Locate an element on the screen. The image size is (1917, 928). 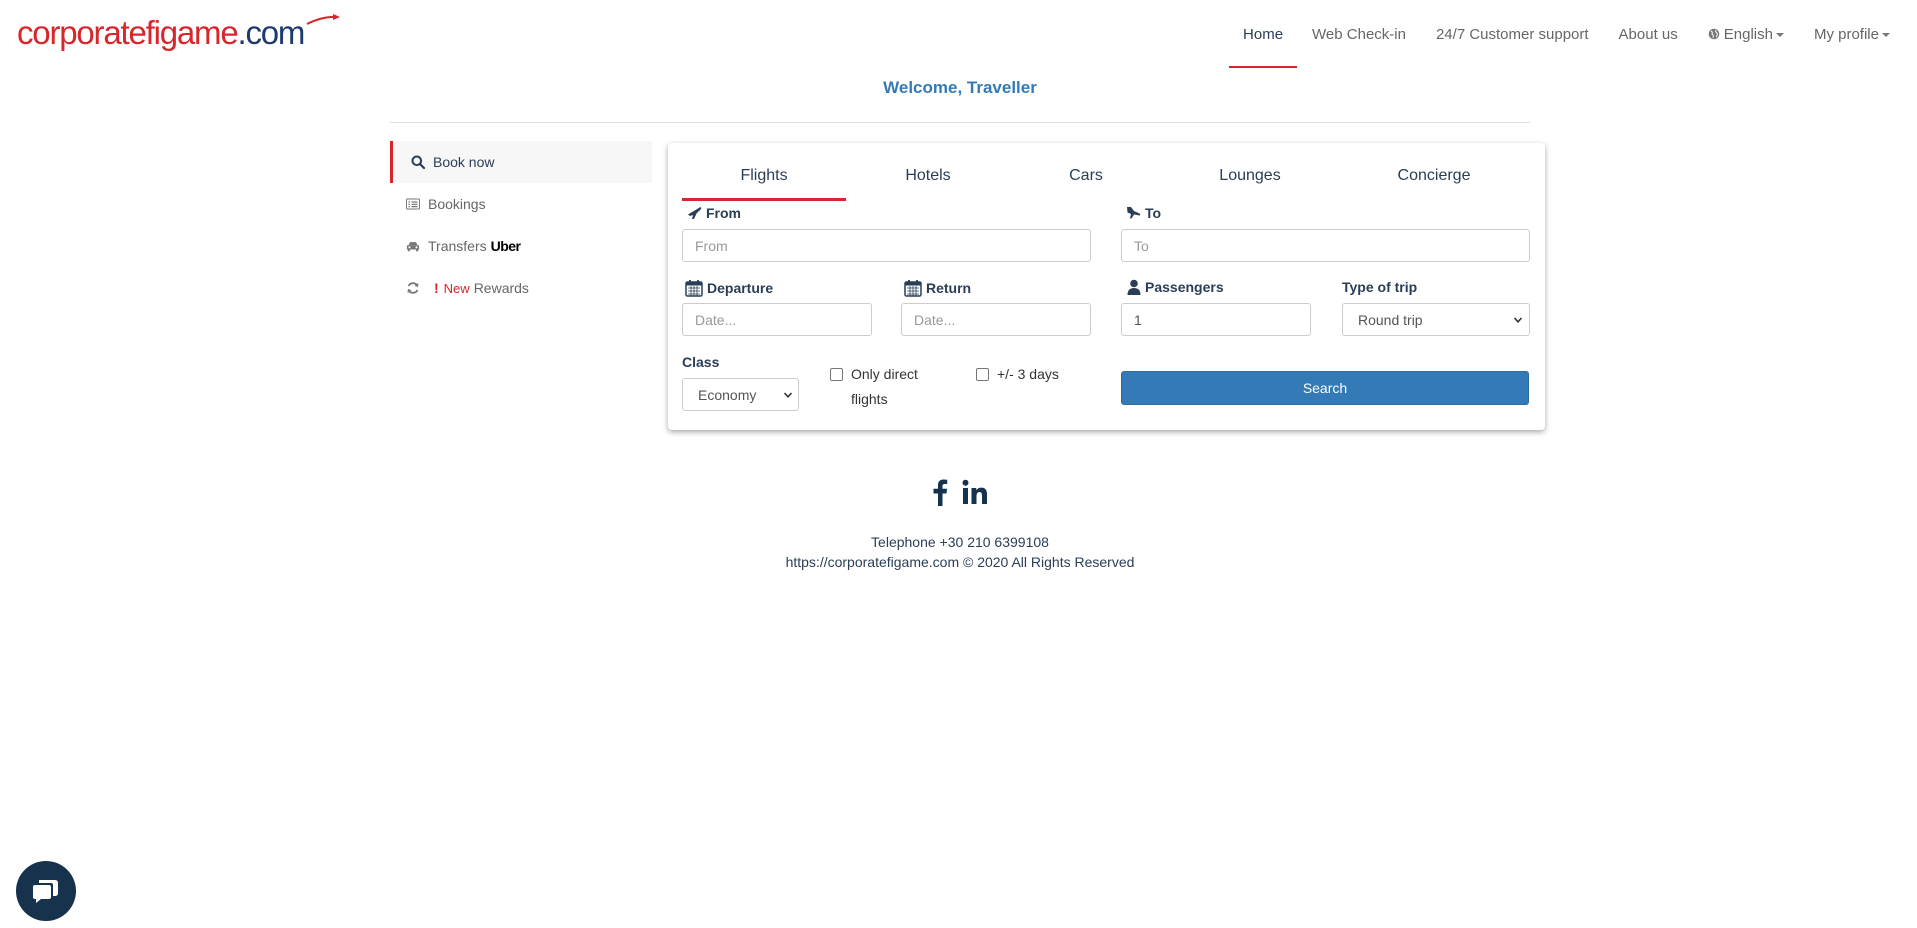
tab-label: Flights is located at coordinates (764, 175).